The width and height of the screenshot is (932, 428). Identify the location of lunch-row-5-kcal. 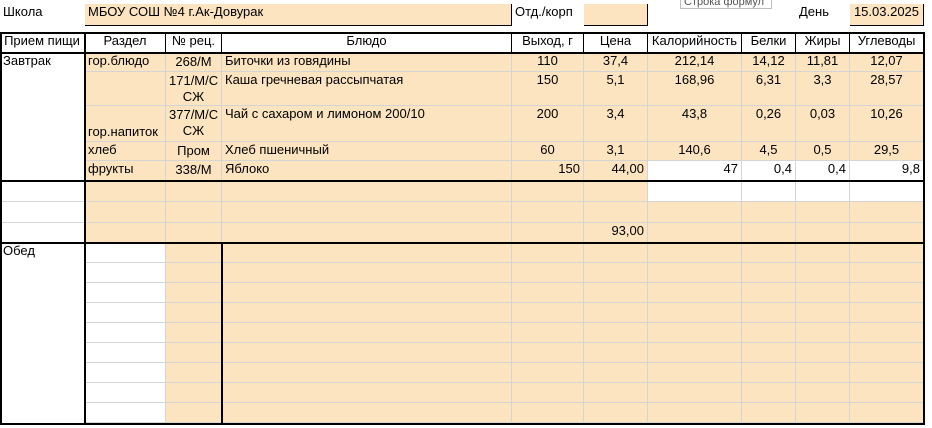
(695, 333).